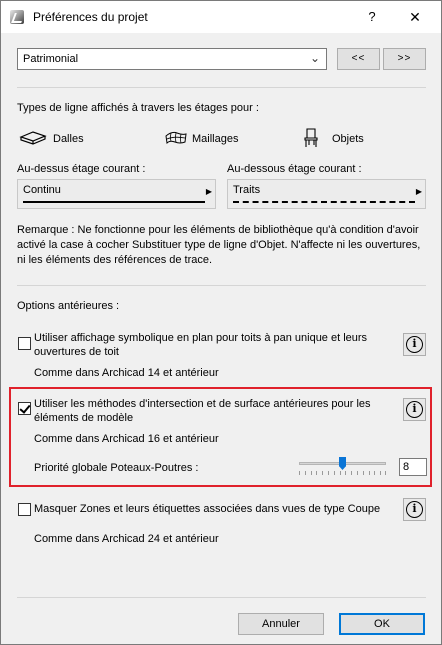  What do you see at coordinates (413, 467) in the screenshot?
I see `priority-value-field: 8` at bounding box center [413, 467].